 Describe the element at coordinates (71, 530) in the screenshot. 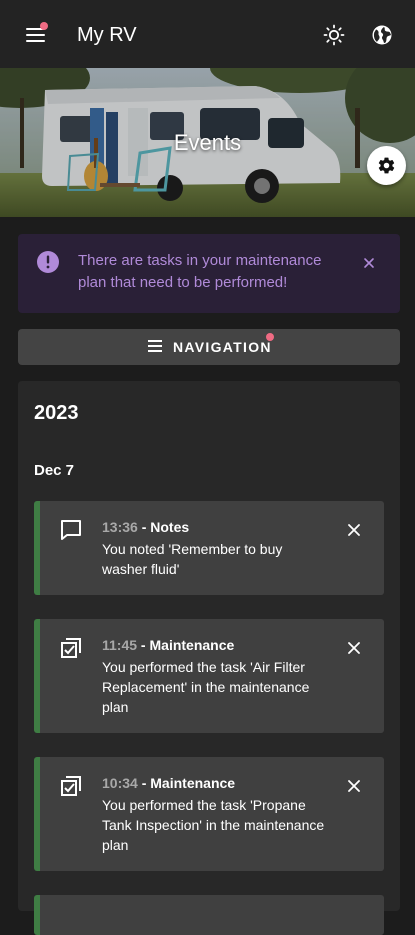

I see `comment-icon` at that location.